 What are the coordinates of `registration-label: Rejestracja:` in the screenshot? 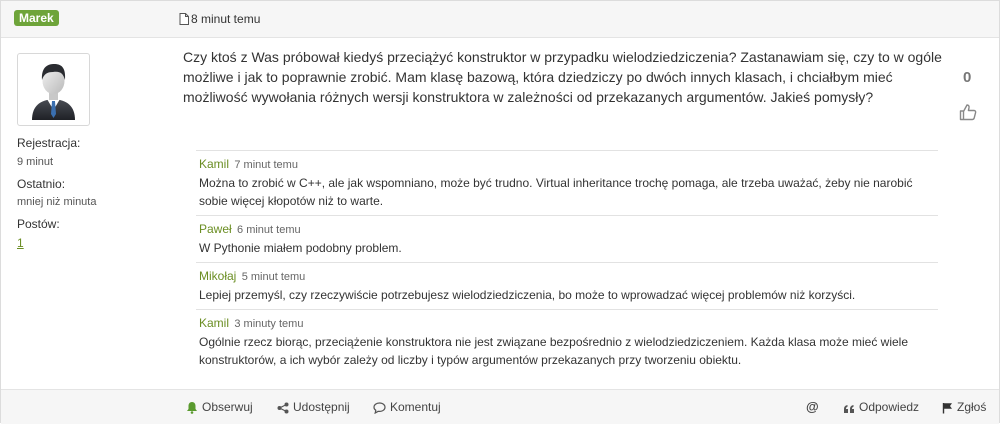 It's located at (49, 143).